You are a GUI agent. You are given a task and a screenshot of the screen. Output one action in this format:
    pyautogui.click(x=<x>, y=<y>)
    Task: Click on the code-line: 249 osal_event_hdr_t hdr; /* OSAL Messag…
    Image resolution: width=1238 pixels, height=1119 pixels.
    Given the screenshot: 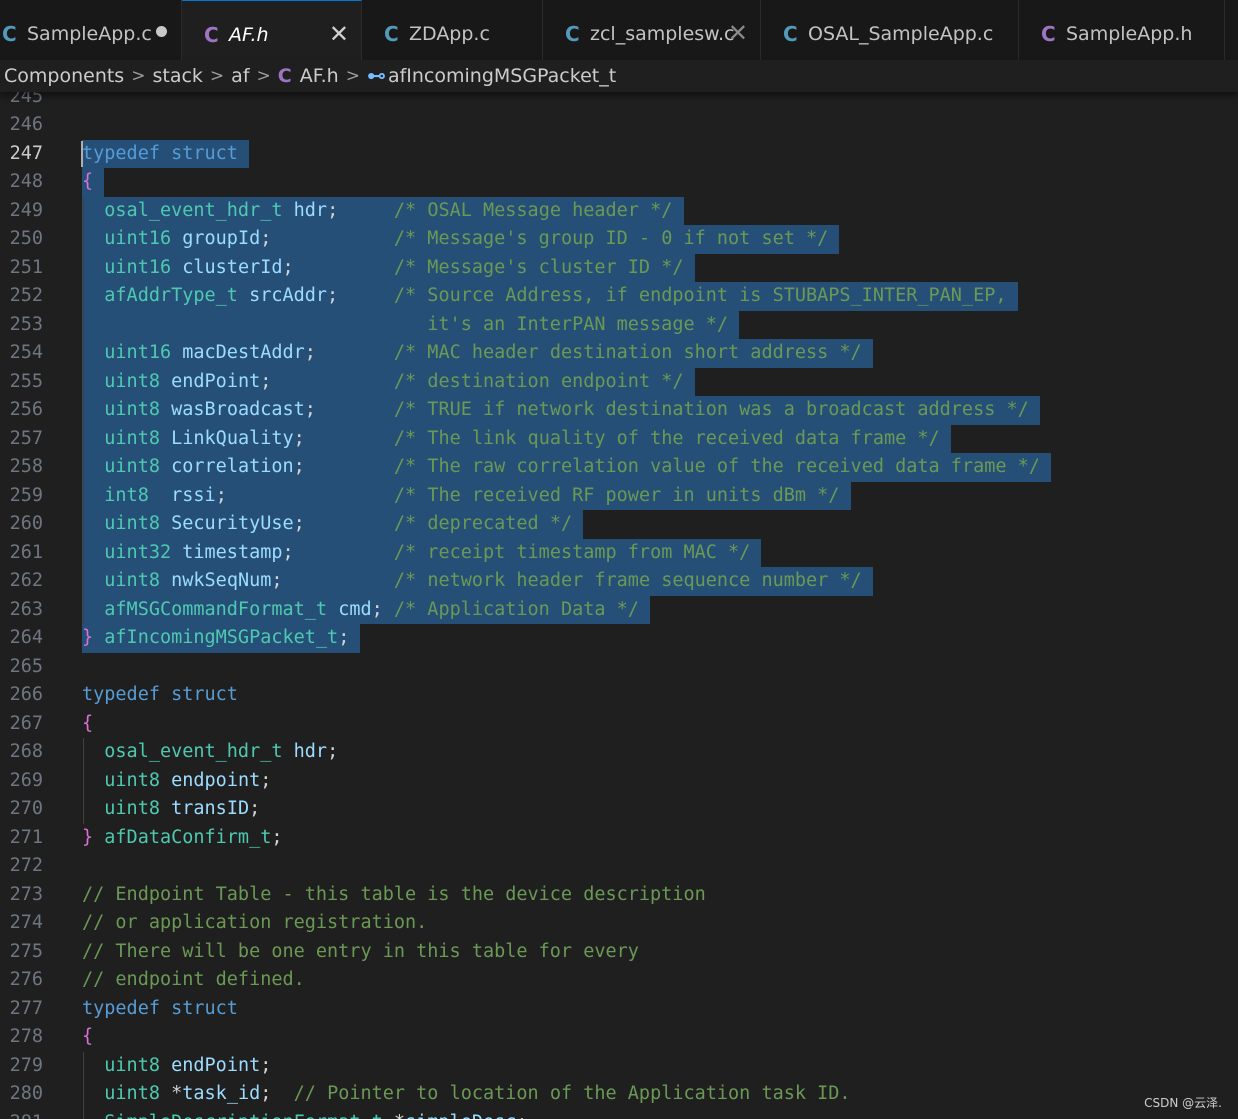 What is the action you would take?
    pyautogui.click(x=619, y=210)
    